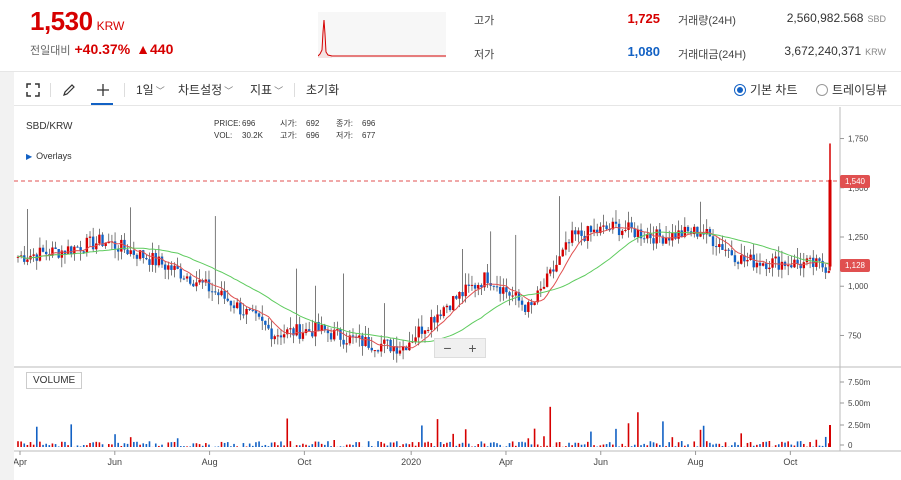 The width and height of the screenshot is (901, 480). What do you see at coordinates (7, 276) in the screenshot?
I see `left-panel-strip` at bounding box center [7, 276].